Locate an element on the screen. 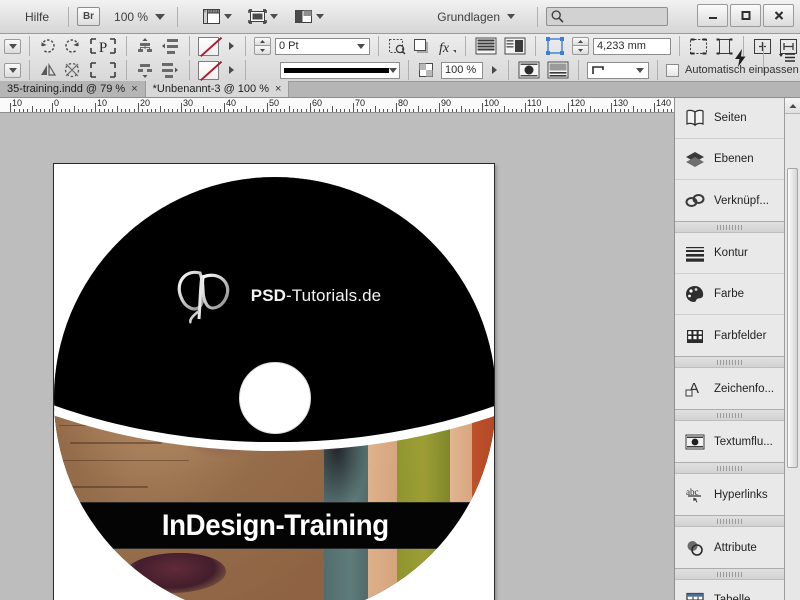 This screenshot has height=600, width=800. bridge-button: Br is located at coordinates (89, 16).